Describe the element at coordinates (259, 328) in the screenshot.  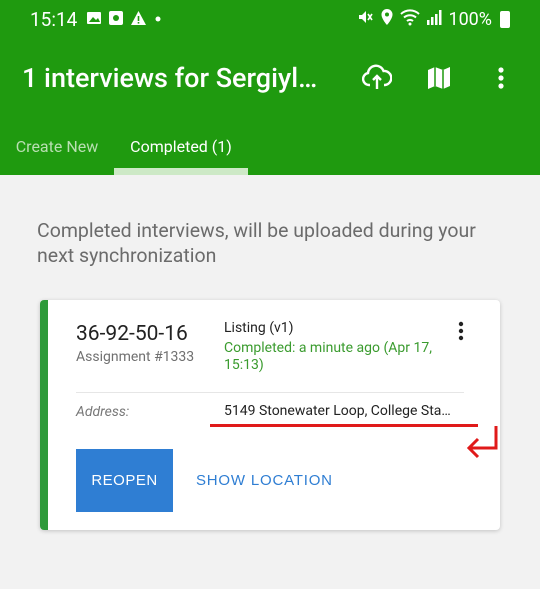
I see `questionnaire-name: Listing (v1)` at that location.